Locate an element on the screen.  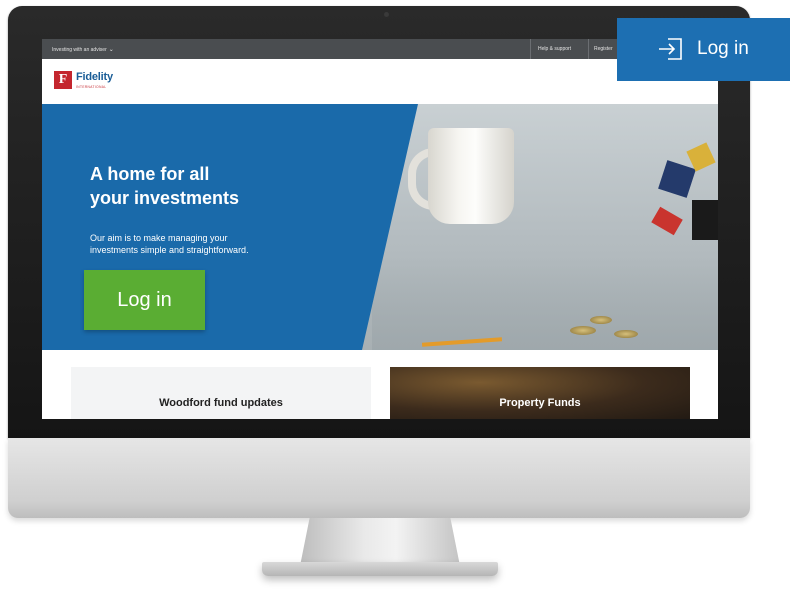
card-property-funds: Property Funds is located at coordinates (540, 393).